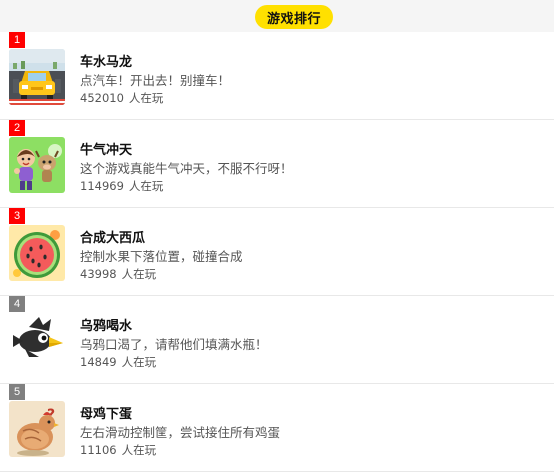 The image size is (554, 472). What do you see at coordinates (106, 414) in the screenshot?
I see `game-title: 母鸡下蛋` at bounding box center [106, 414].